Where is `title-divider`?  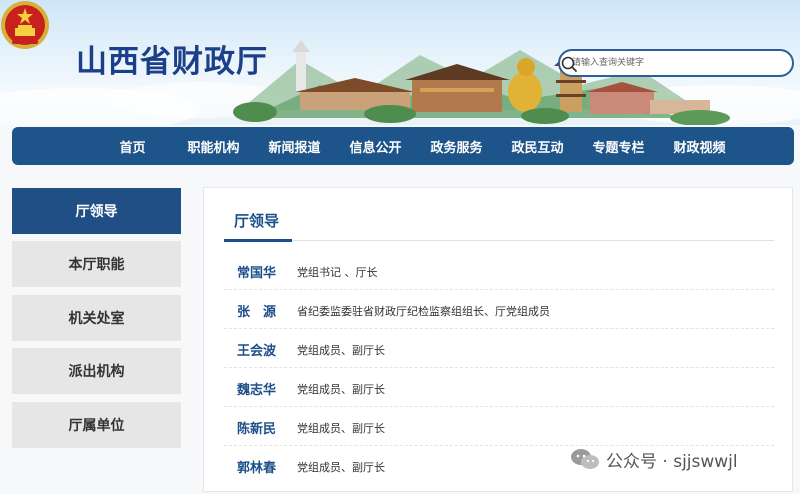
title-divider is located at coordinates (499, 240).